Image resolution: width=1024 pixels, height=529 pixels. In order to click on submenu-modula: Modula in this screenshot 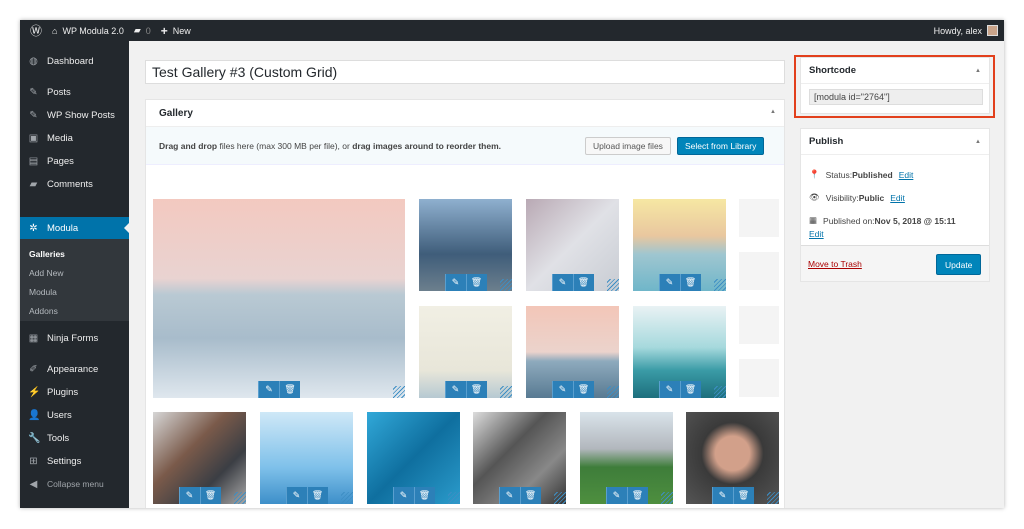, I will do `click(43, 292)`.